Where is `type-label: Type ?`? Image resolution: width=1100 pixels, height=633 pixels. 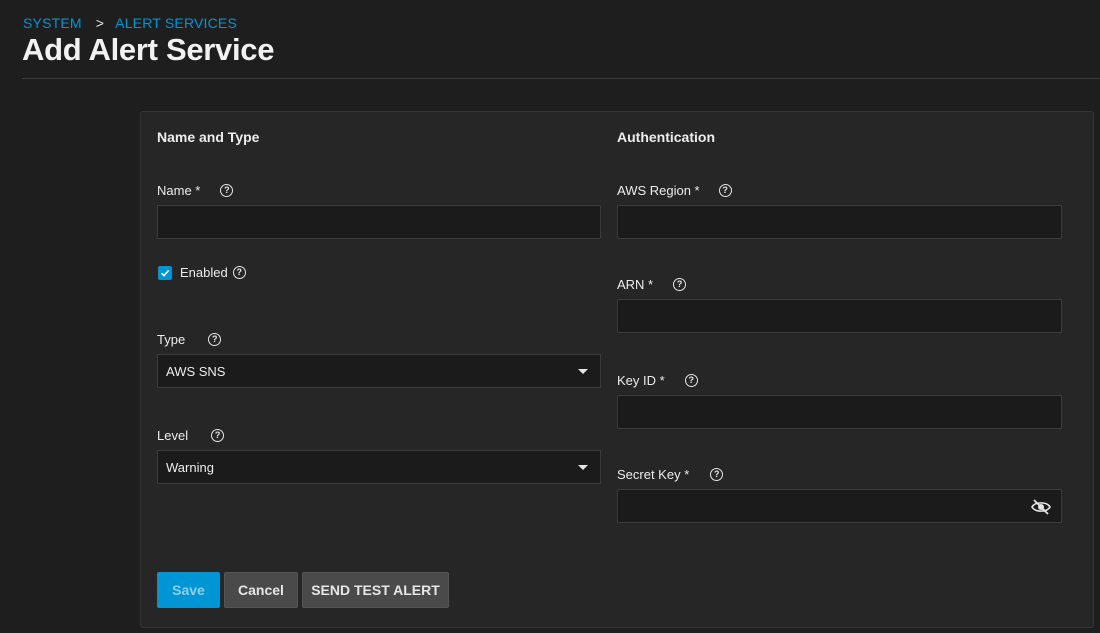 type-label: Type ? is located at coordinates (189, 339).